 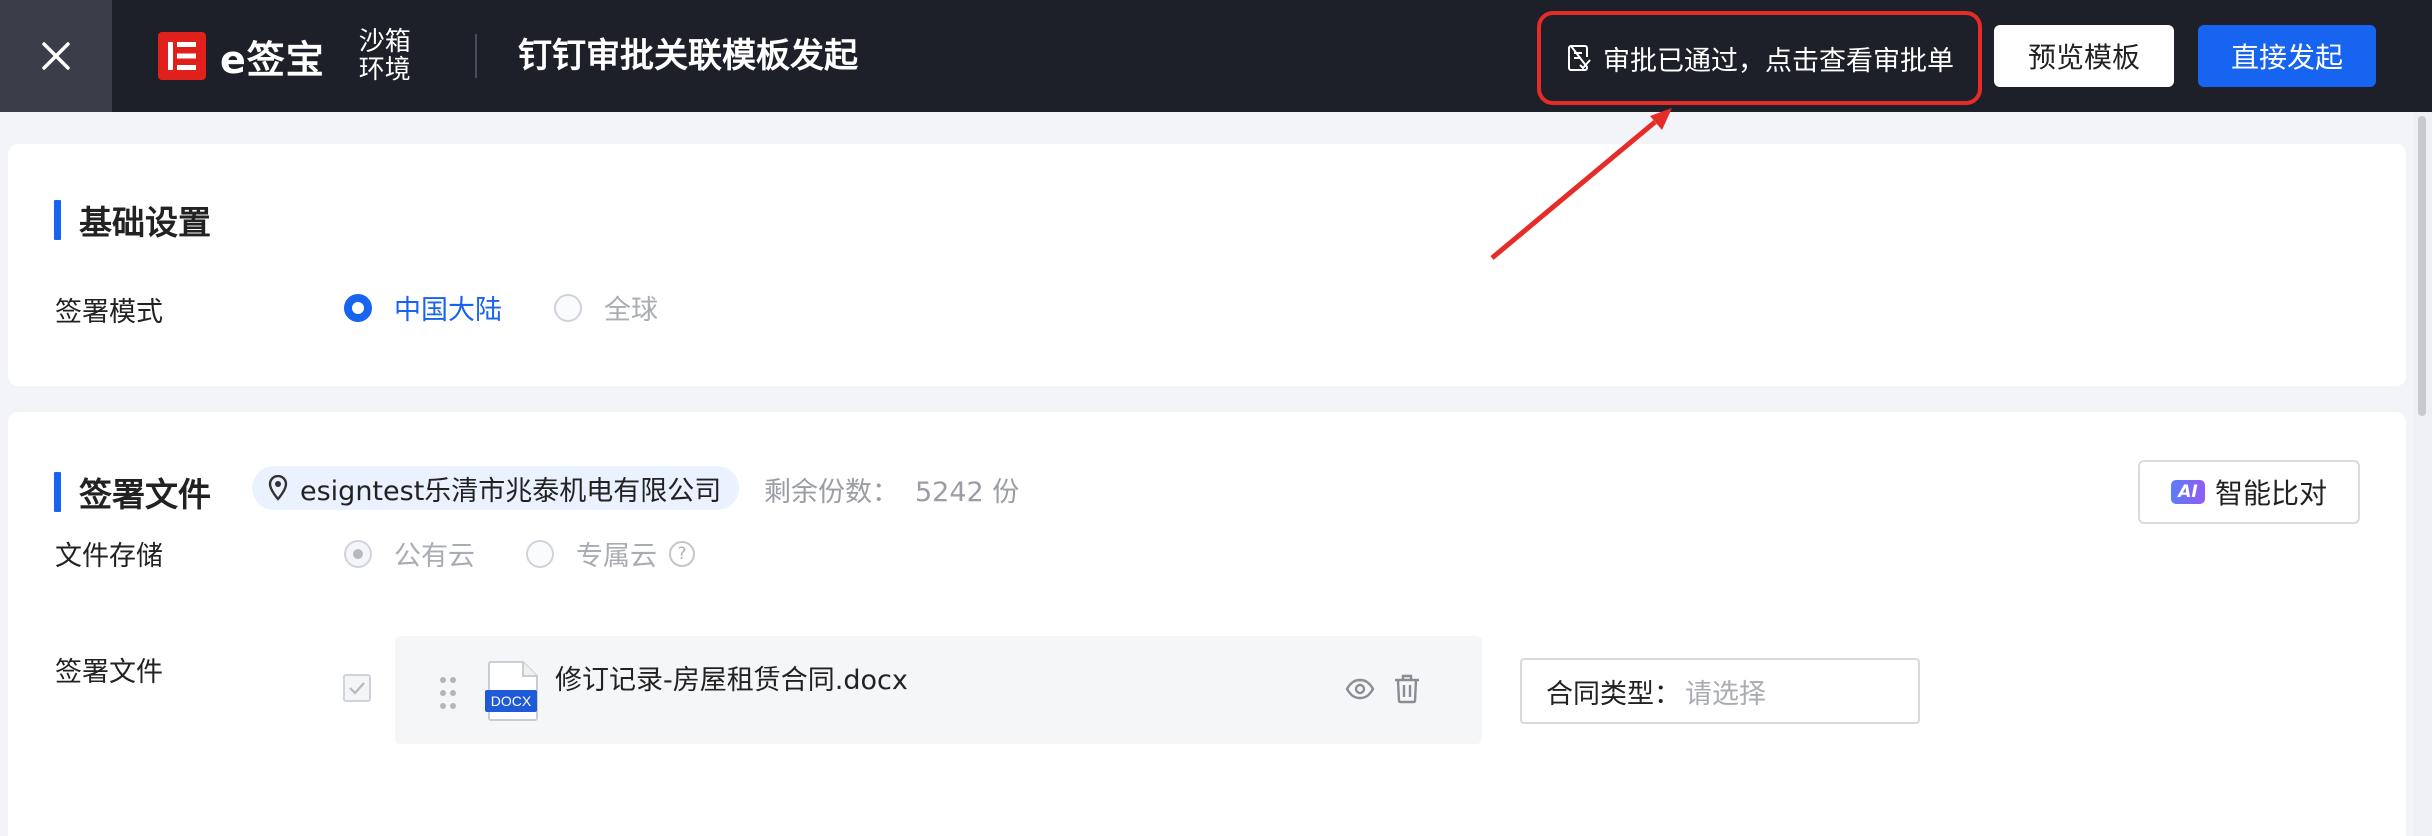 I want to click on brand: e签宝 沙箱环境, so click(x=288, y=56).